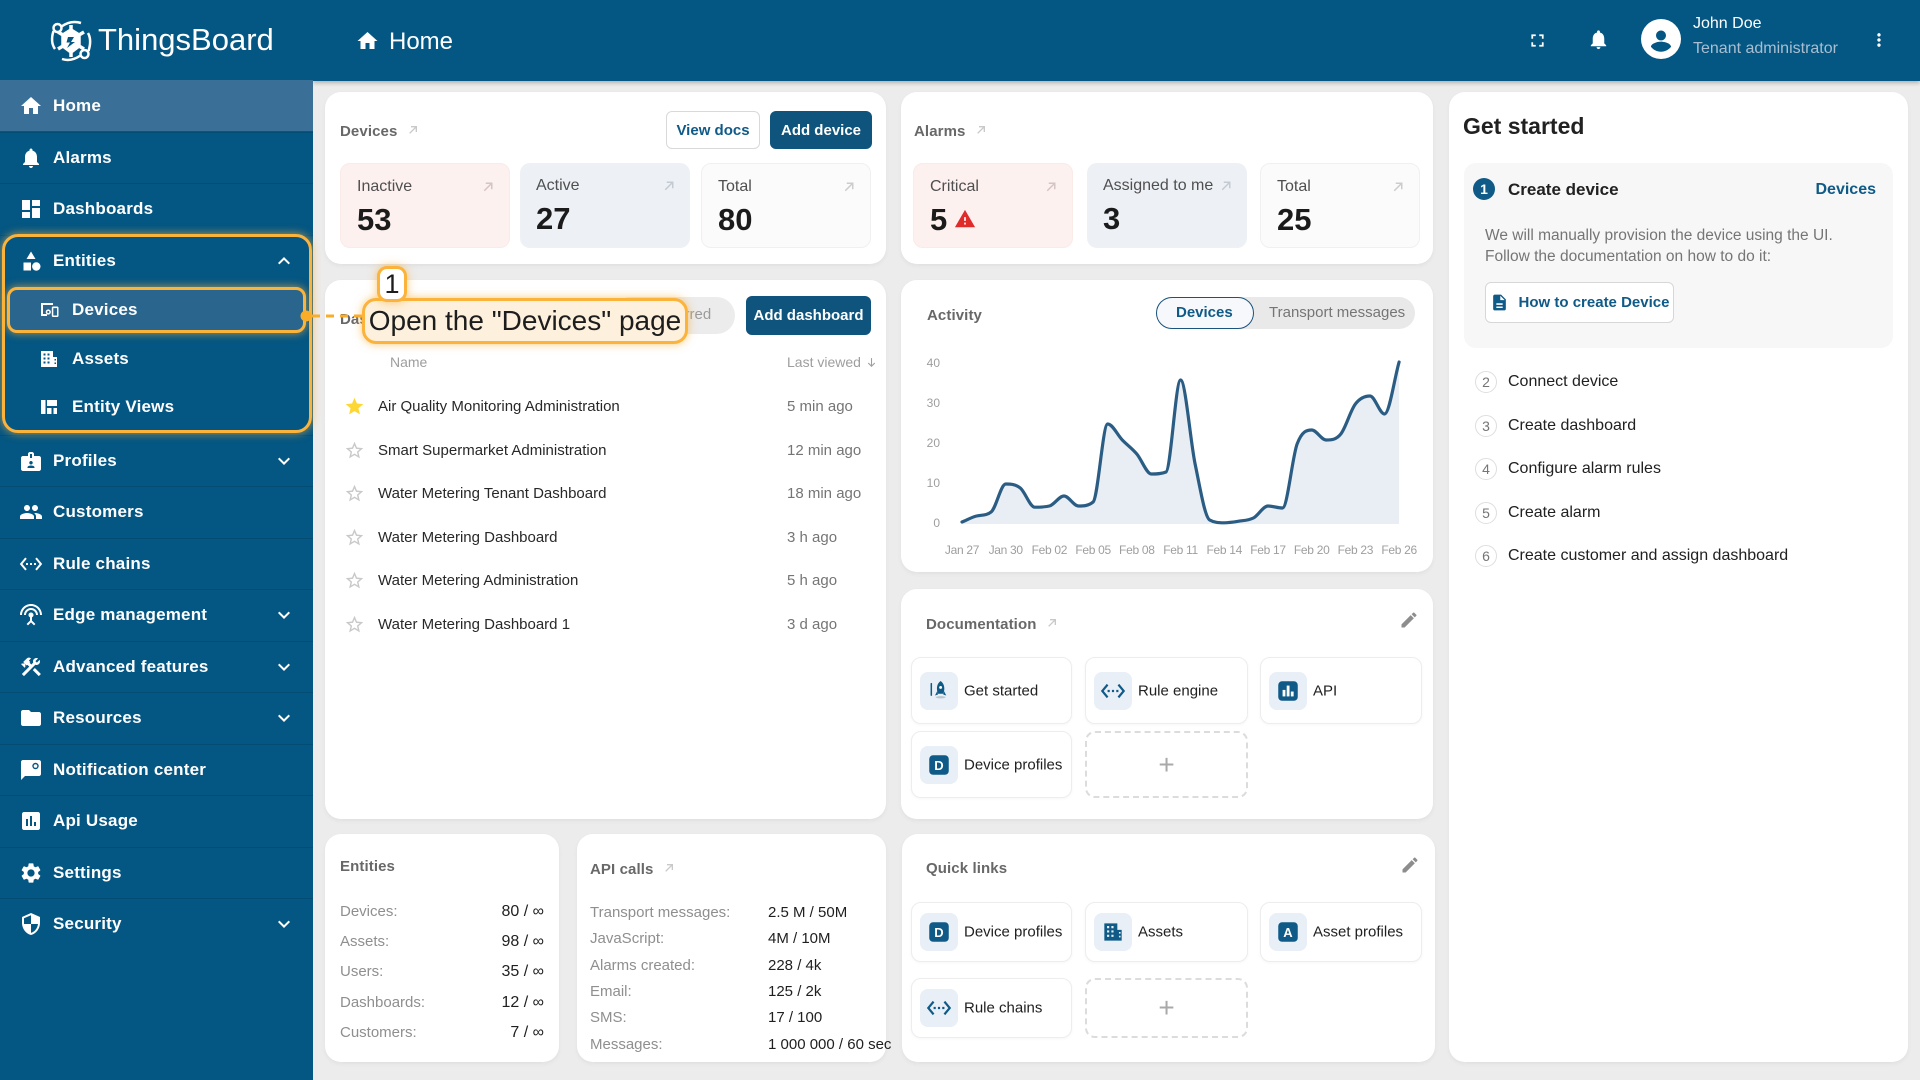  Describe the element at coordinates (1288, 932) in the screenshot. I see `svg-text: A` at that location.